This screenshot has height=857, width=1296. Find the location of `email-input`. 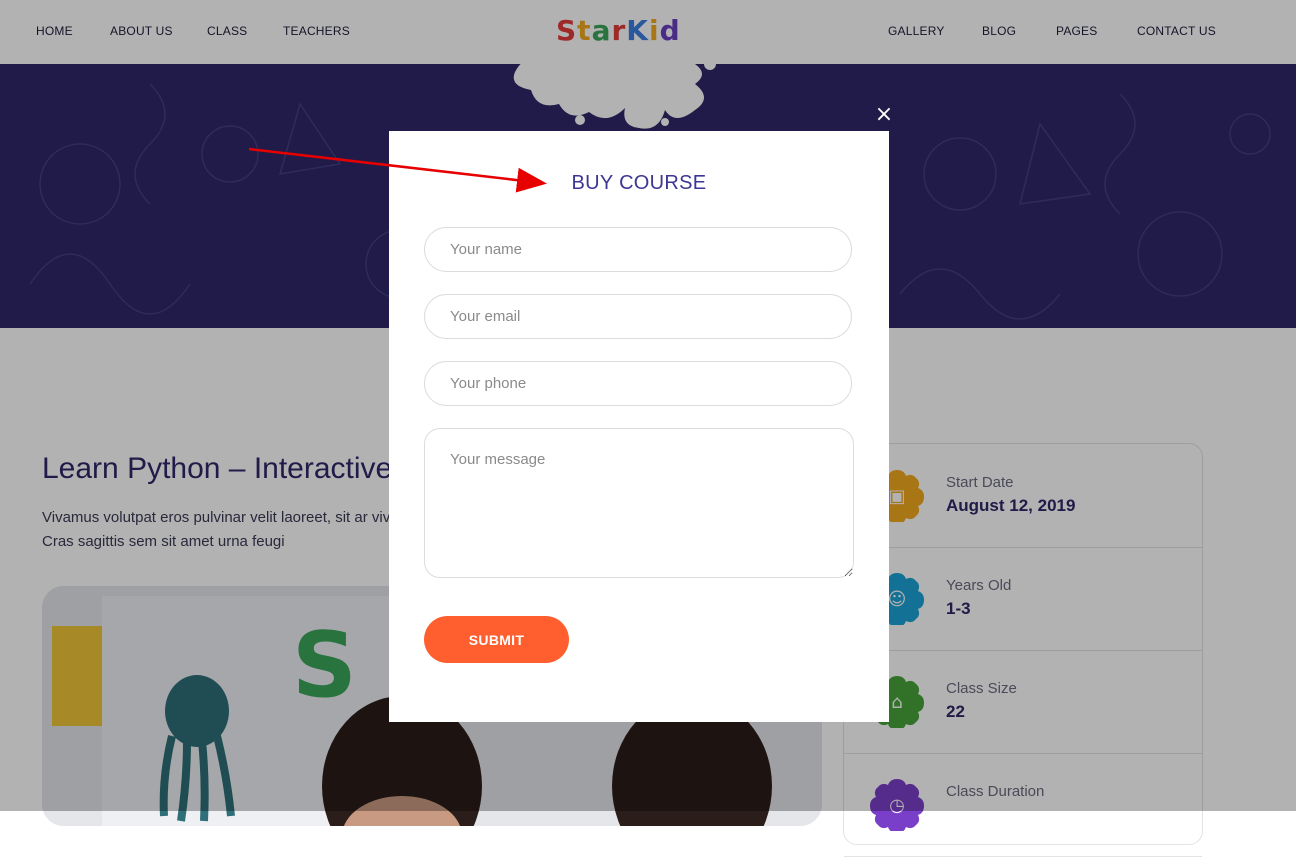

email-input is located at coordinates (638, 316).